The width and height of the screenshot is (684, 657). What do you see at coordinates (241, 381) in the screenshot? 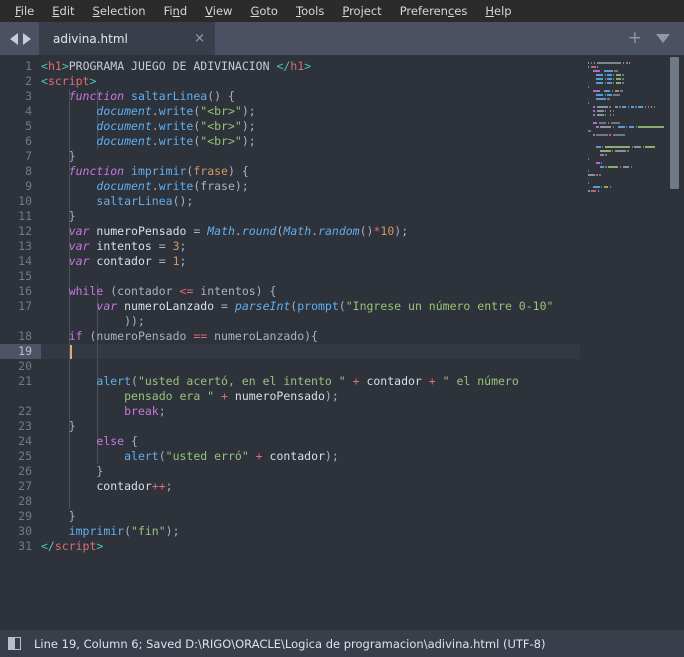
I see `code-token: "usted acertó, en el intento "` at bounding box center [241, 381].